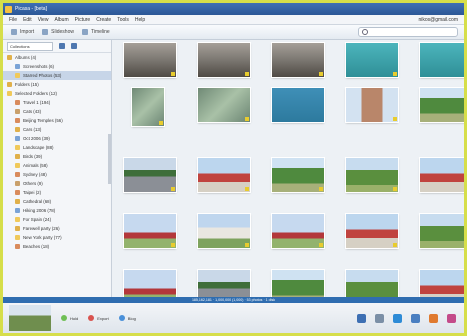  Describe the element at coordinates (61, 20) in the screenshot. I see `menu-album: Album` at that location.